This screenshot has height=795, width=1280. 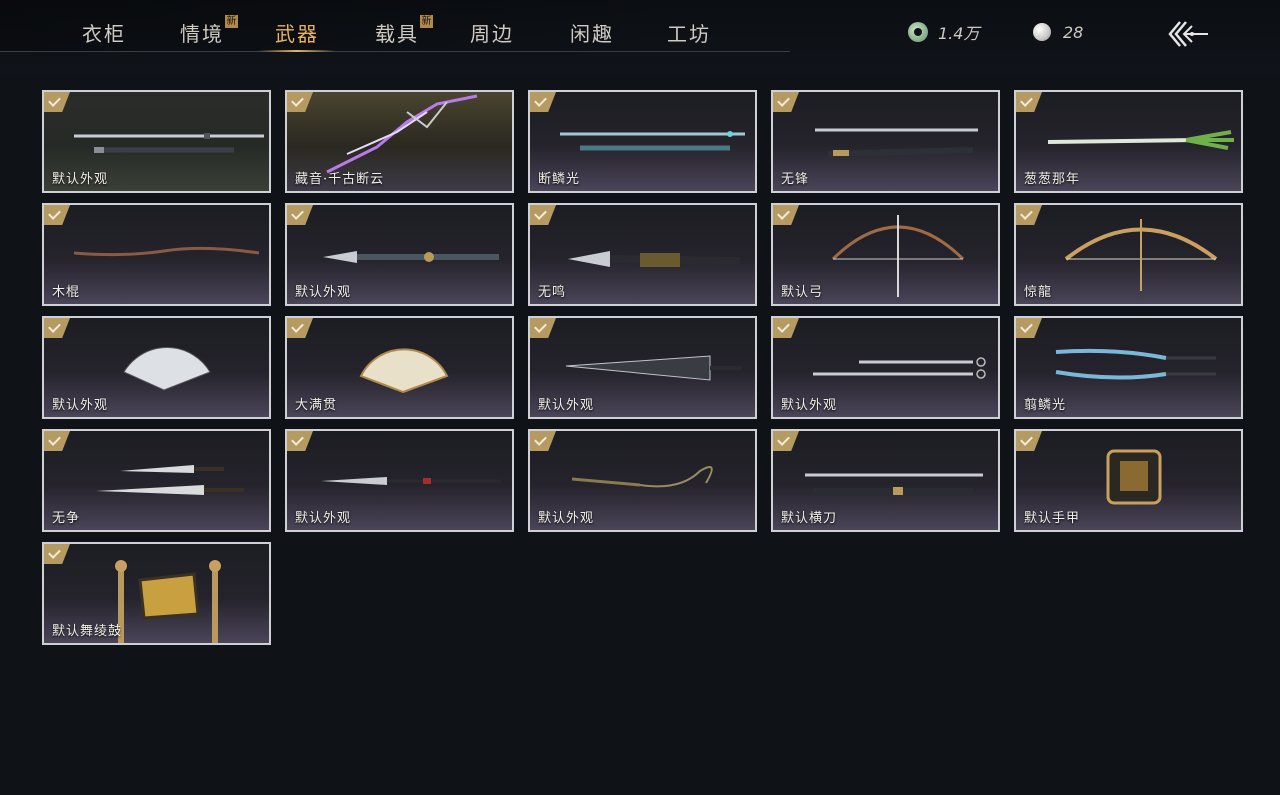 What do you see at coordinates (552, 292) in the screenshot?
I see `item-label: 无鸣` at bounding box center [552, 292].